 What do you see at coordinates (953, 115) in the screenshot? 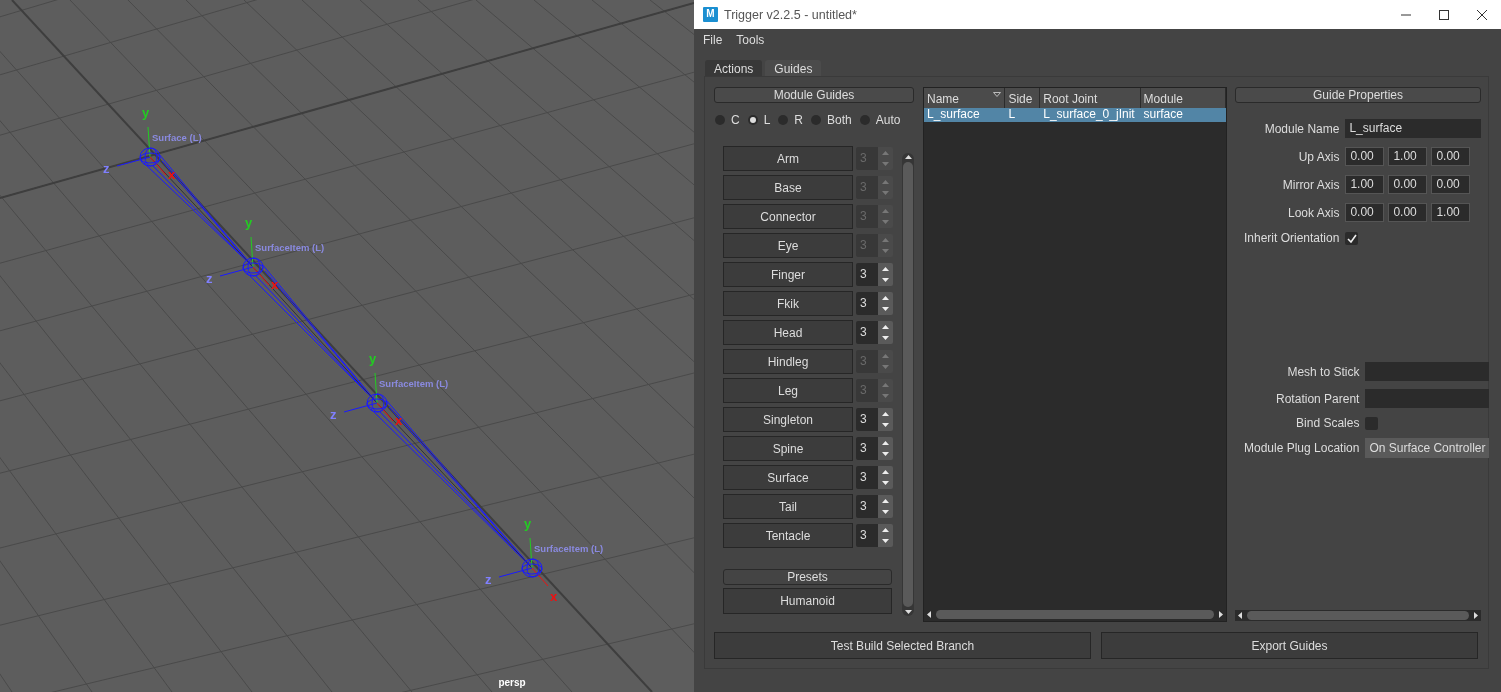
I see `table-cell-text: L_surface` at bounding box center [953, 115].